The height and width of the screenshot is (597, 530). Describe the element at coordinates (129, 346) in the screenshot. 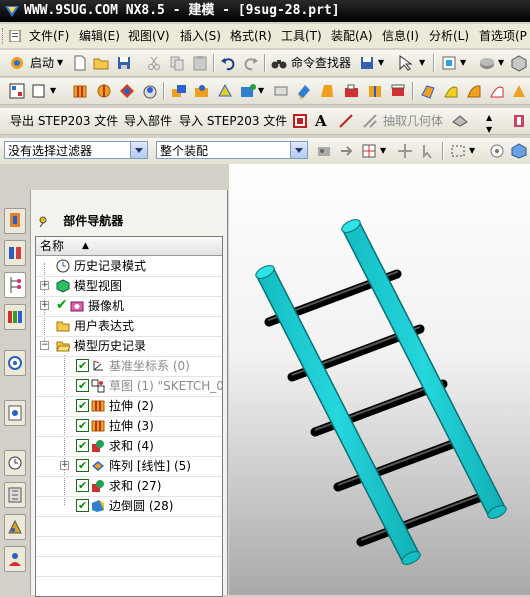

I see `tree-row-model-history: − 模型历史记录` at that location.